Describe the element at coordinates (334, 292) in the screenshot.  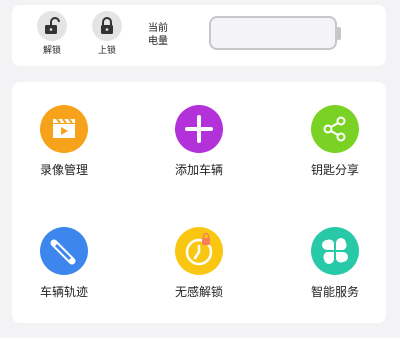
I see `feature-label: 智能服务` at that location.